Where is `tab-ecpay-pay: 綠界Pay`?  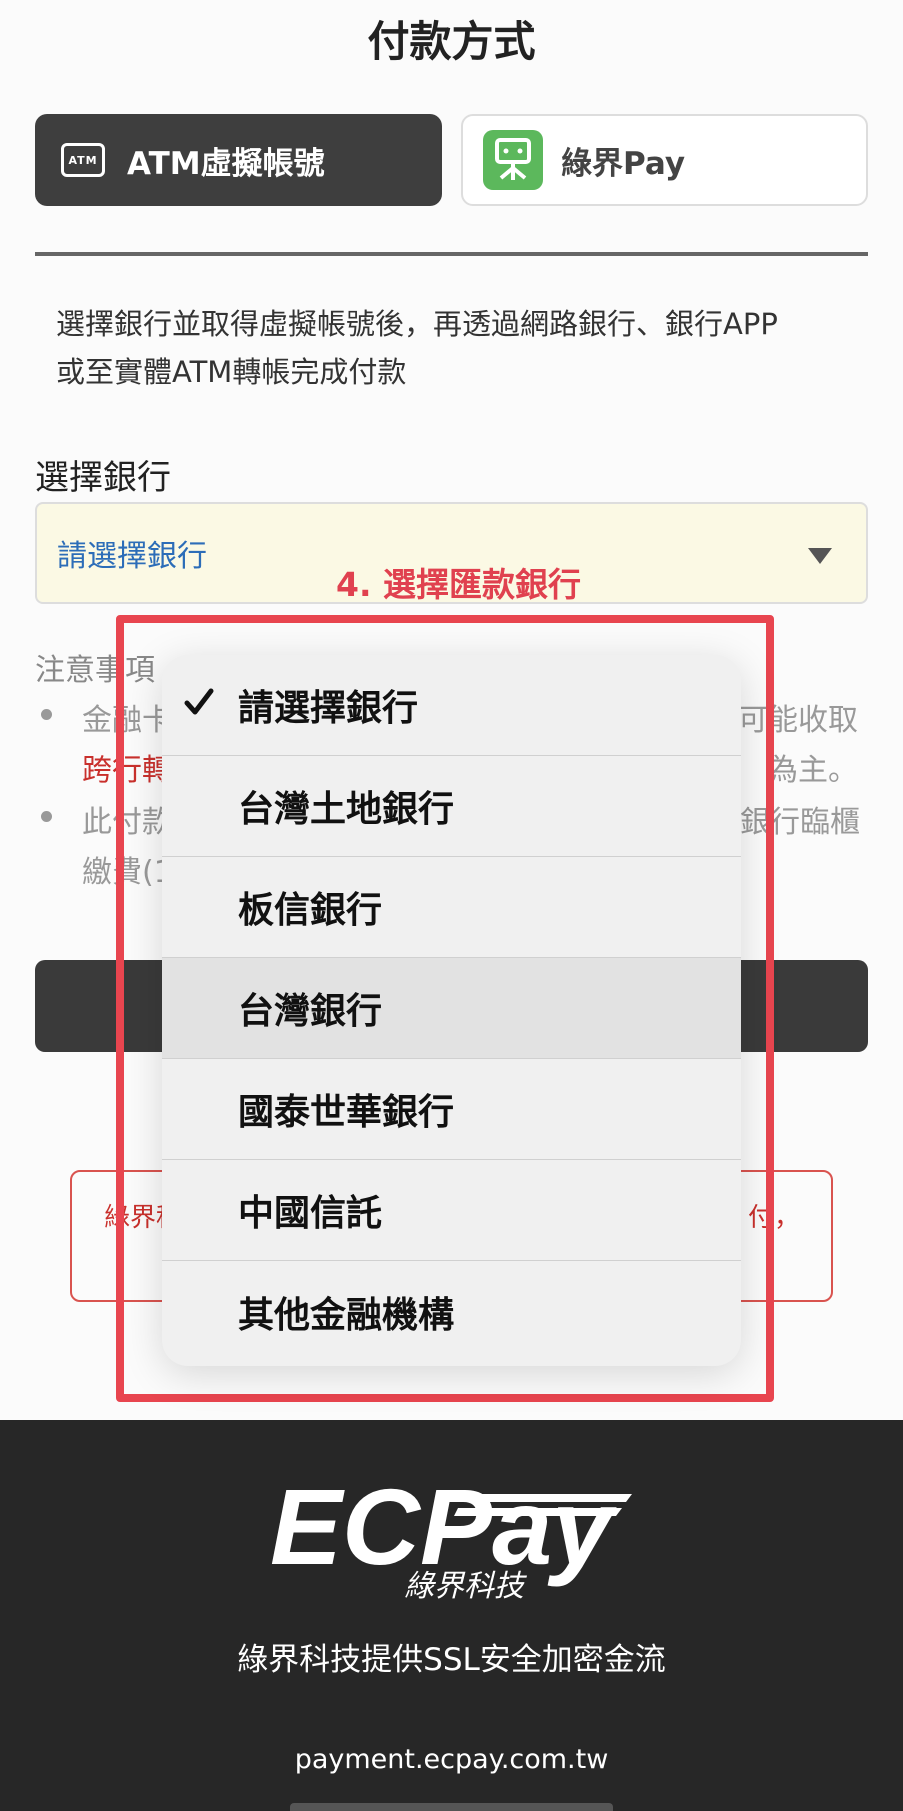 tab-ecpay-pay: 綠界Pay is located at coordinates (664, 160).